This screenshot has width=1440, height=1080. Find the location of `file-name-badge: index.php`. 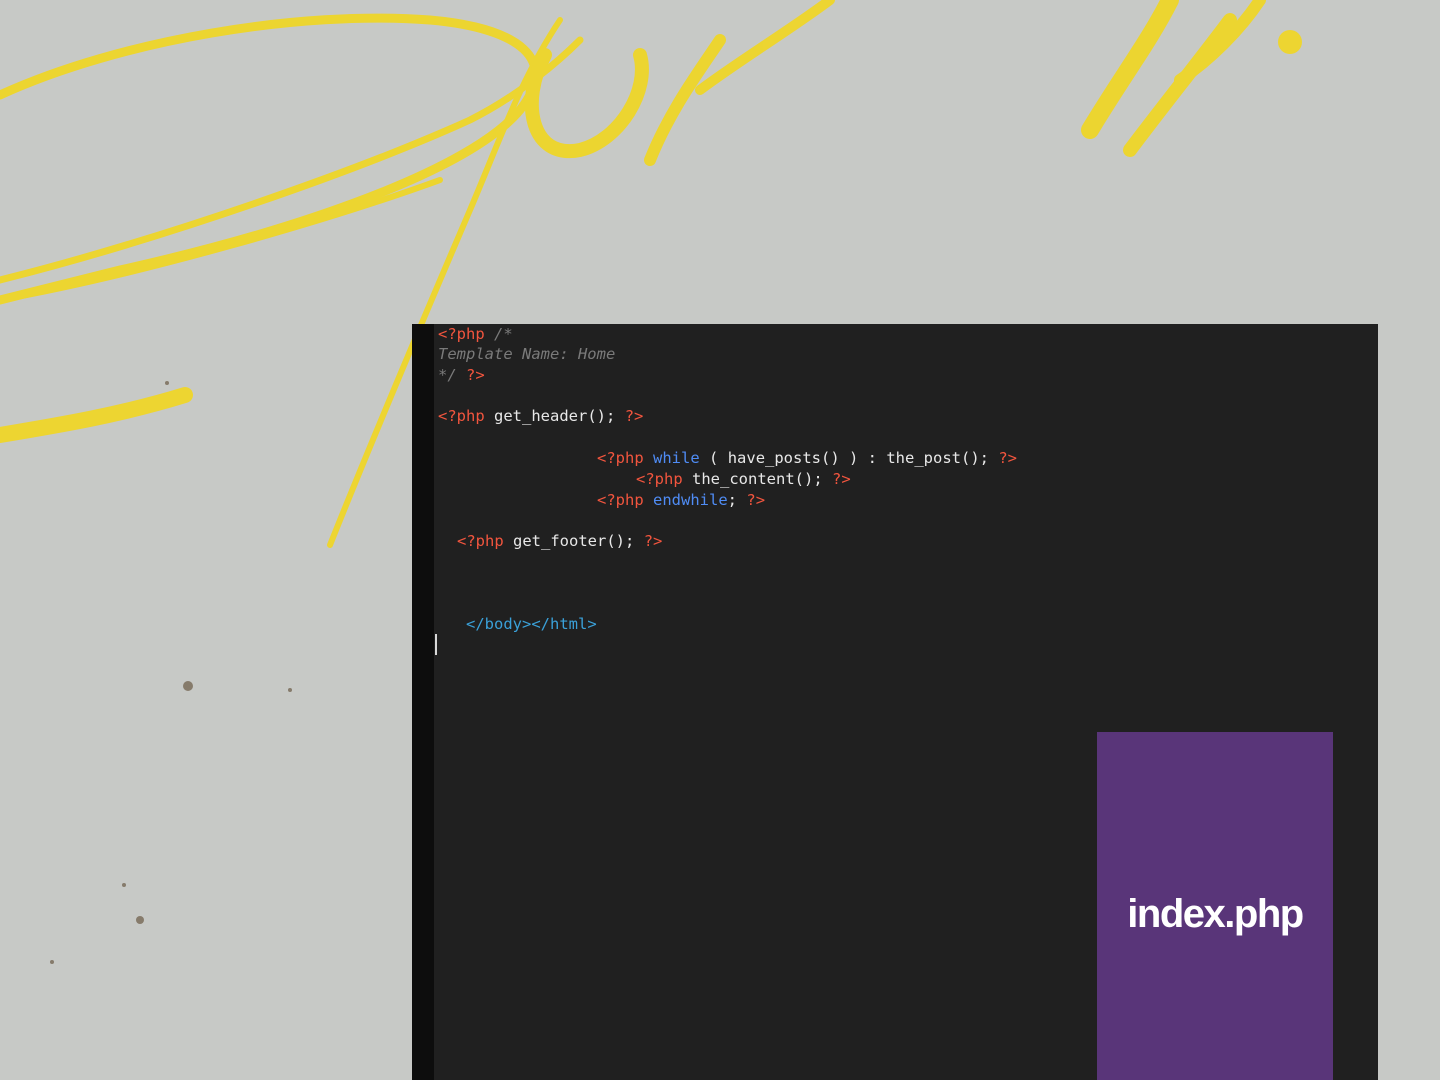

file-name-badge: index.php is located at coordinates (1215, 906).